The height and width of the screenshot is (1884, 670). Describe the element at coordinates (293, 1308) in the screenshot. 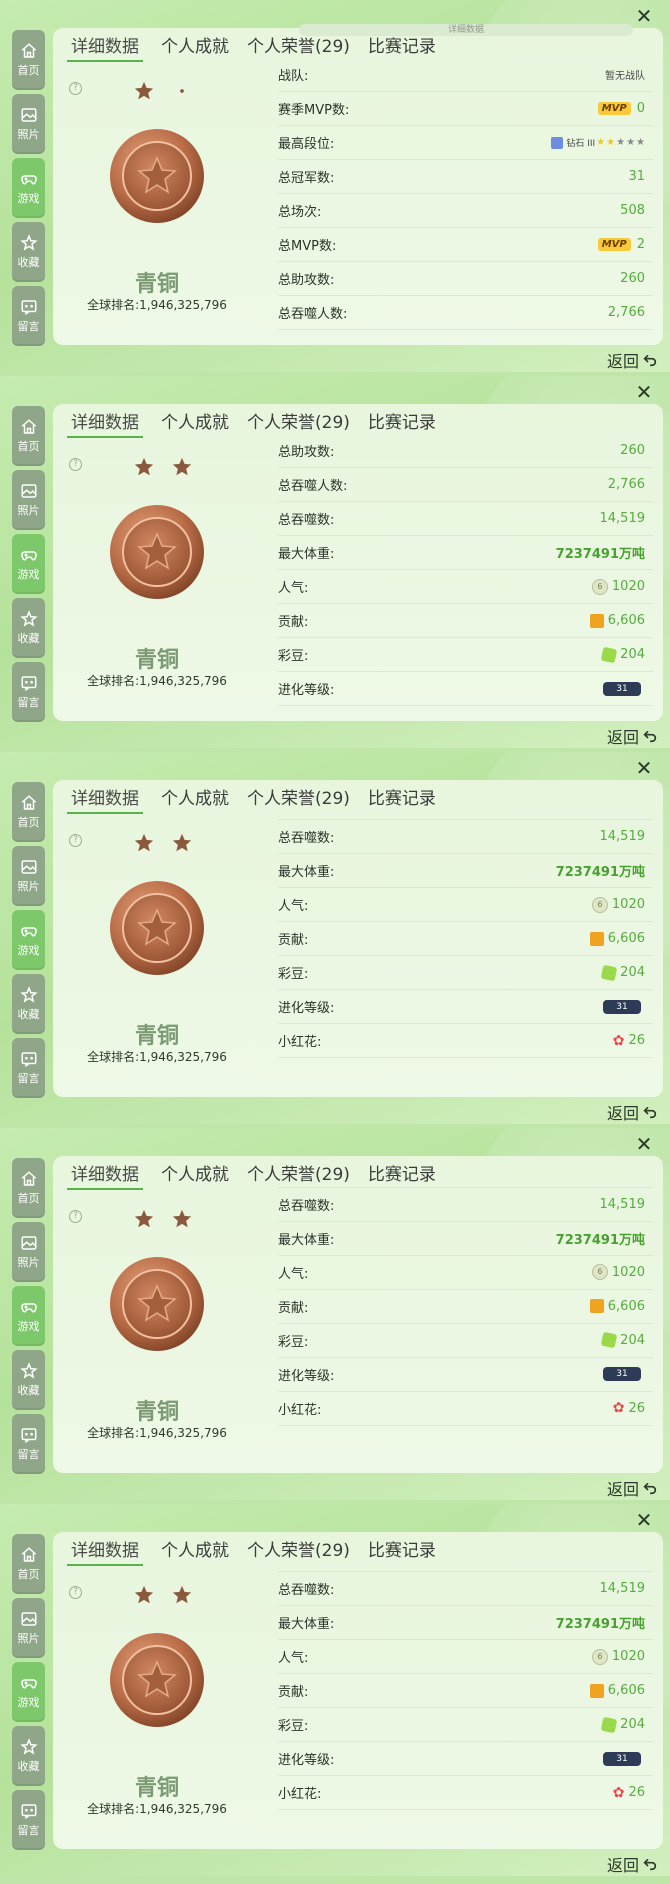

I see `stat-label: 贡献:` at that location.